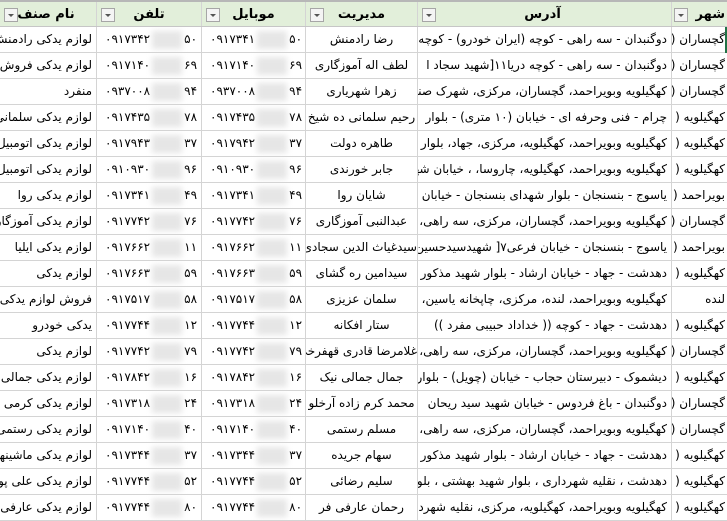  What do you see at coordinates (149, 325) in the screenshot?
I see `cell-phone: ۰۹۱۷۷۴۴ ۱۲` at bounding box center [149, 325].